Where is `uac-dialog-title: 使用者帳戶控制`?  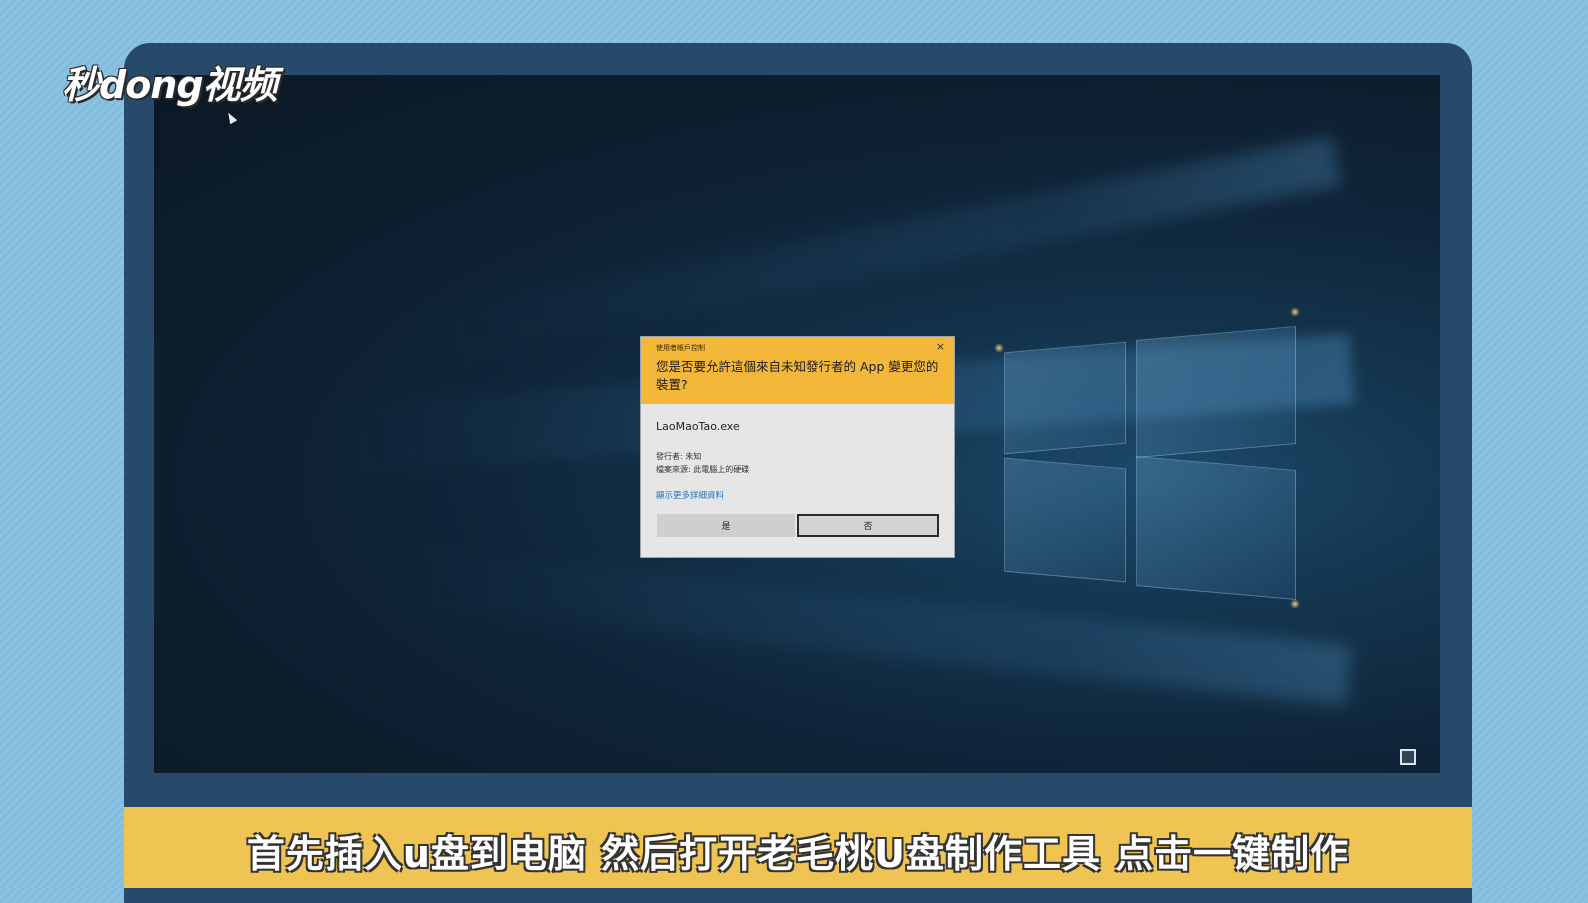 uac-dialog-title: 使用者帳戶控制 is located at coordinates (680, 348).